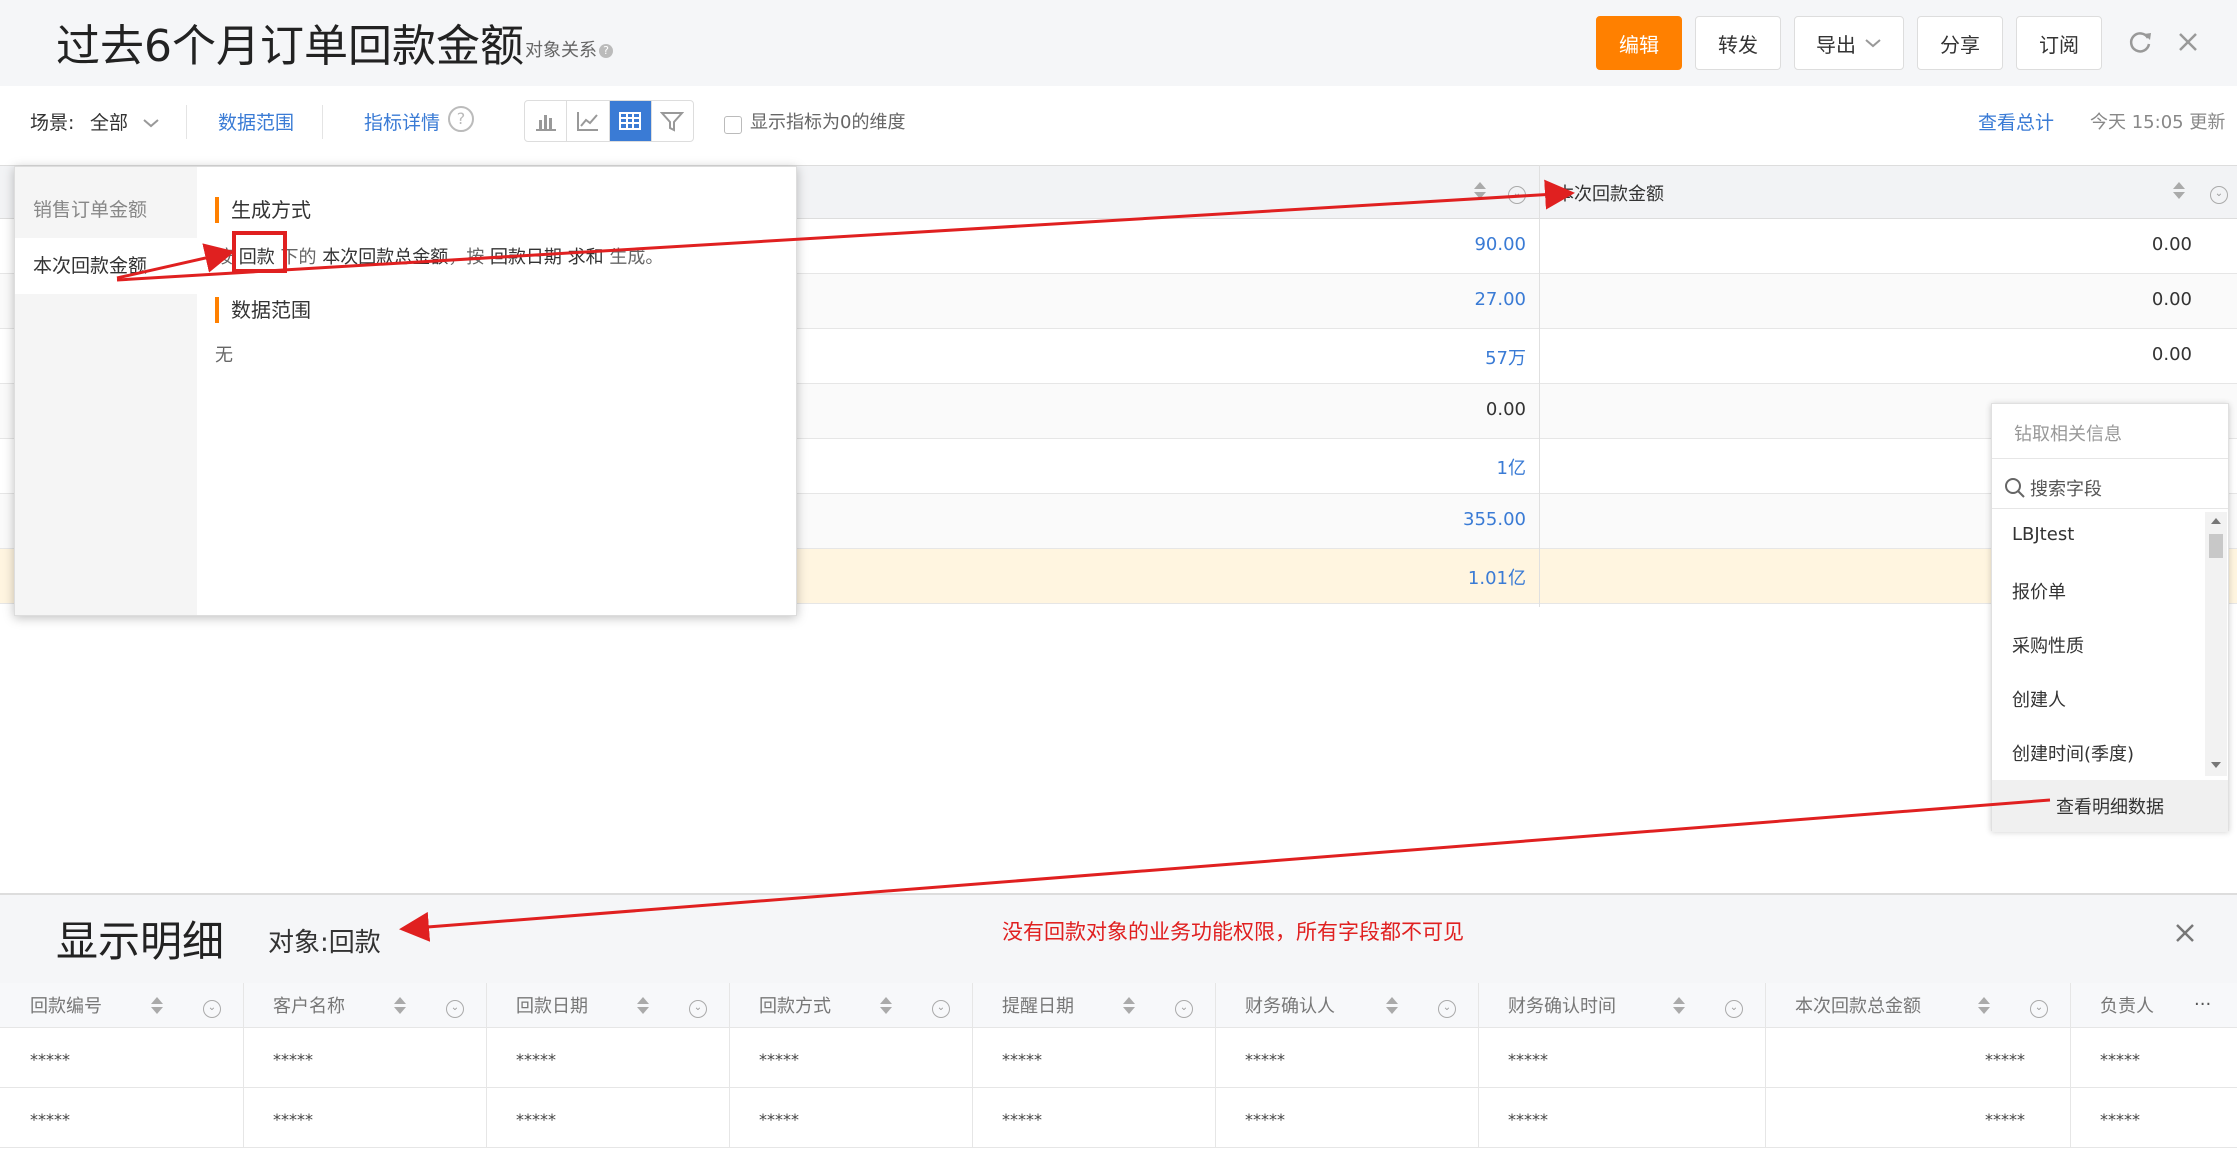 The width and height of the screenshot is (2237, 1169). What do you see at coordinates (106, 266) in the screenshot?
I see `metric-item-payment-amount: 本次回款金额` at bounding box center [106, 266].